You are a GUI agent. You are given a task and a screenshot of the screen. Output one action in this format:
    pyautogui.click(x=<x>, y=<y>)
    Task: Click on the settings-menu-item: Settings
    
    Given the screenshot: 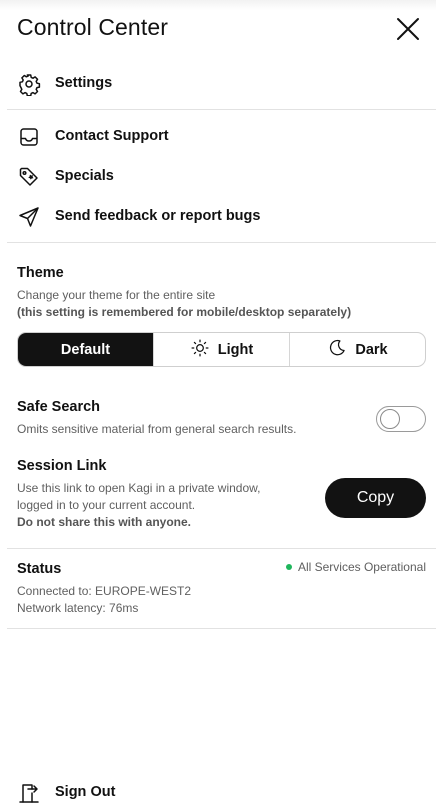 What is the action you would take?
    pyautogui.click(x=218, y=83)
    